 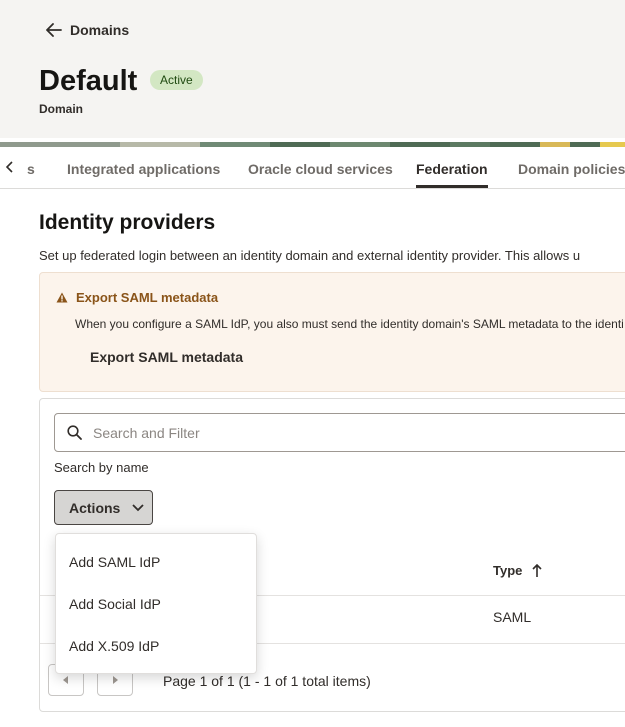 I want to click on back-link-label: Domains, so click(x=100, y=30).